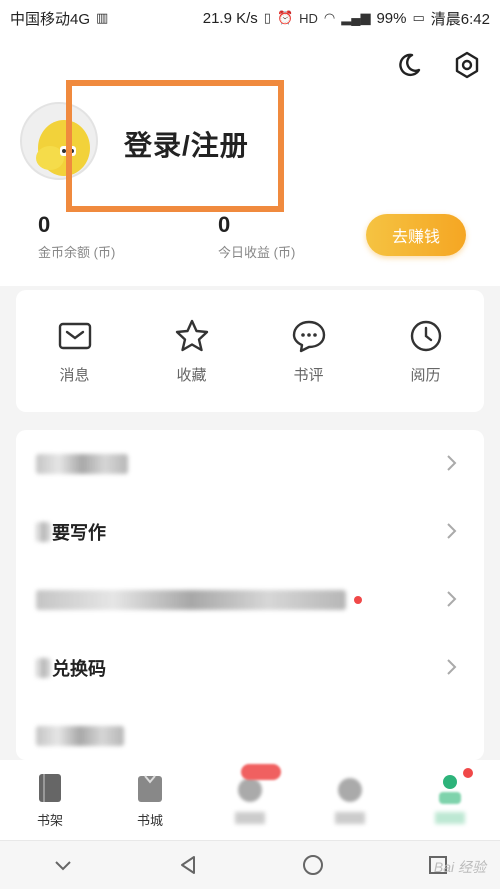 Image resolution: width=500 pixels, height=889 pixels. Describe the element at coordinates (77, 252) in the screenshot. I see `coin-balance-label: 金币余额 (币)` at that location.